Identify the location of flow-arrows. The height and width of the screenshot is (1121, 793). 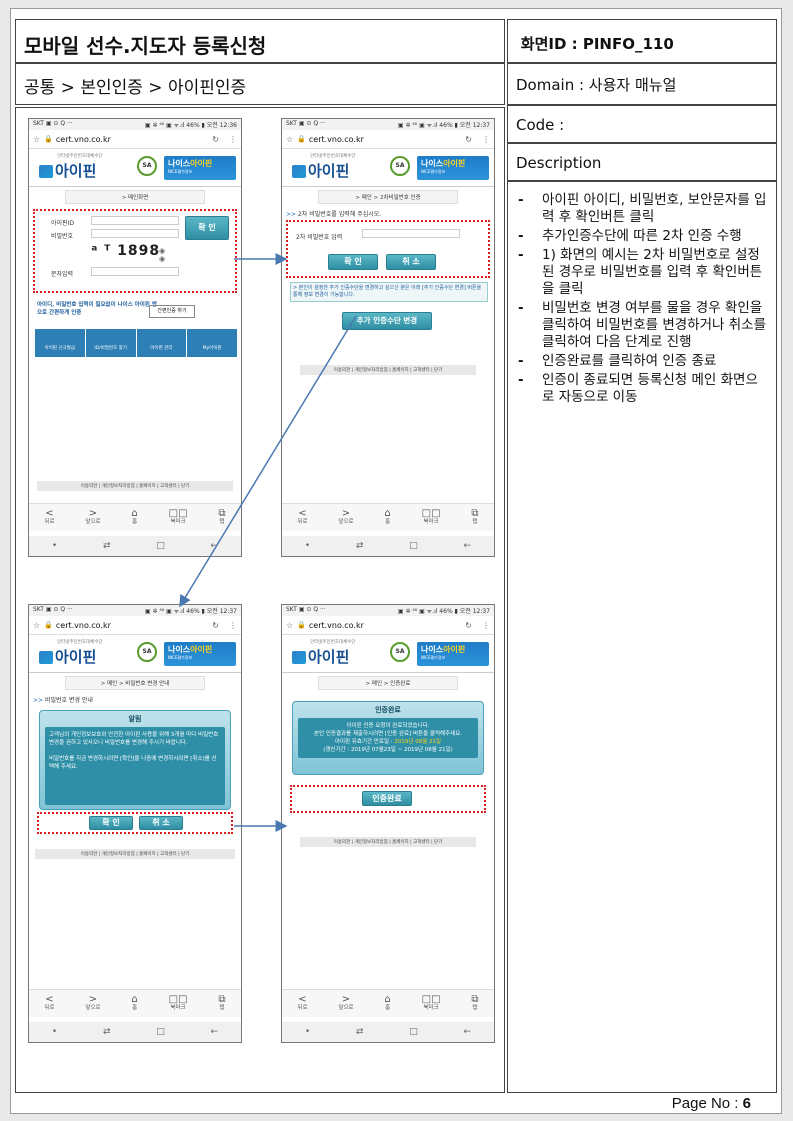
(268, 542).